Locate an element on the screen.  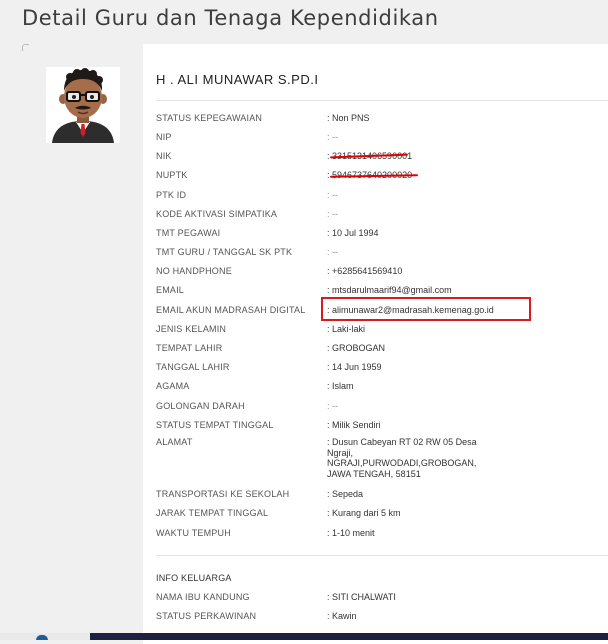
field-label: AGAMA is located at coordinates (173, 386).